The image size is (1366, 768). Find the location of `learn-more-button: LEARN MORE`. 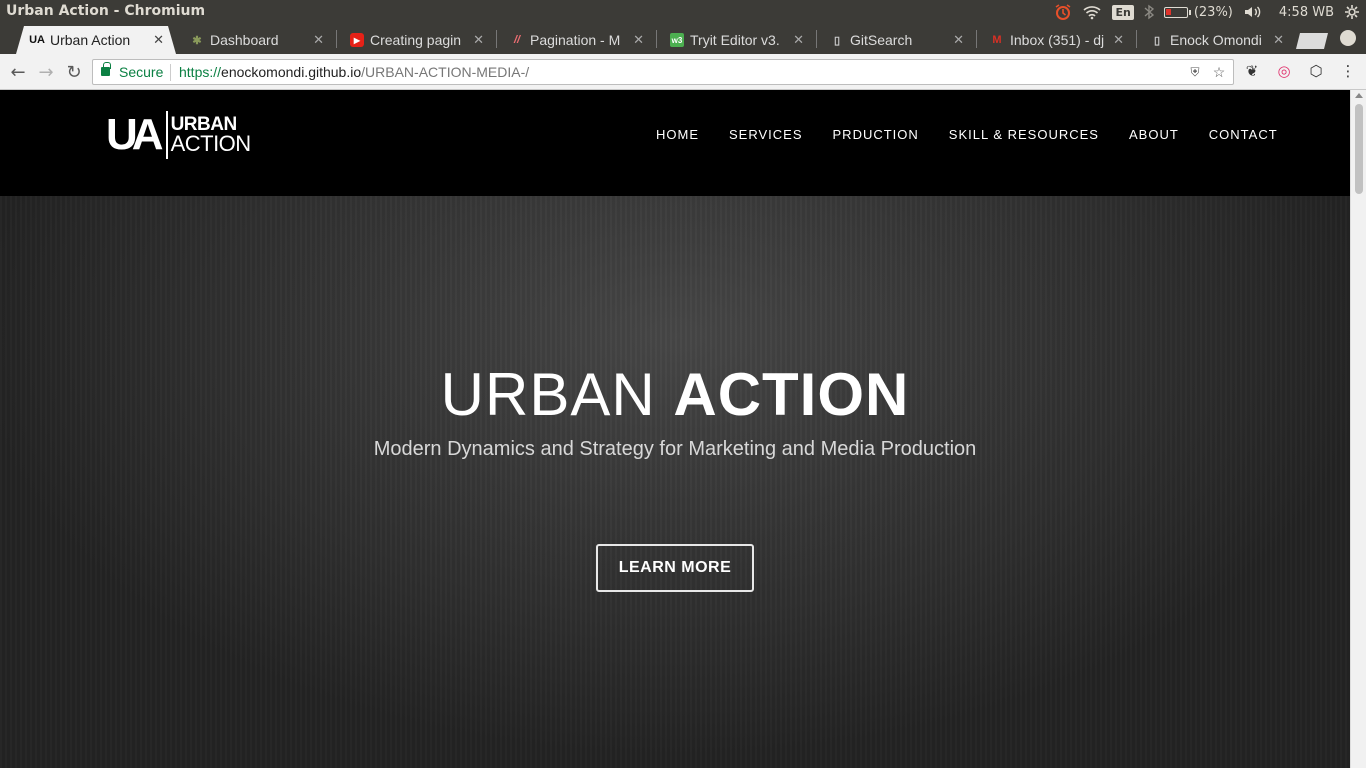

learn-more-button: LEARN MORE is located at coordinates (675, 568).